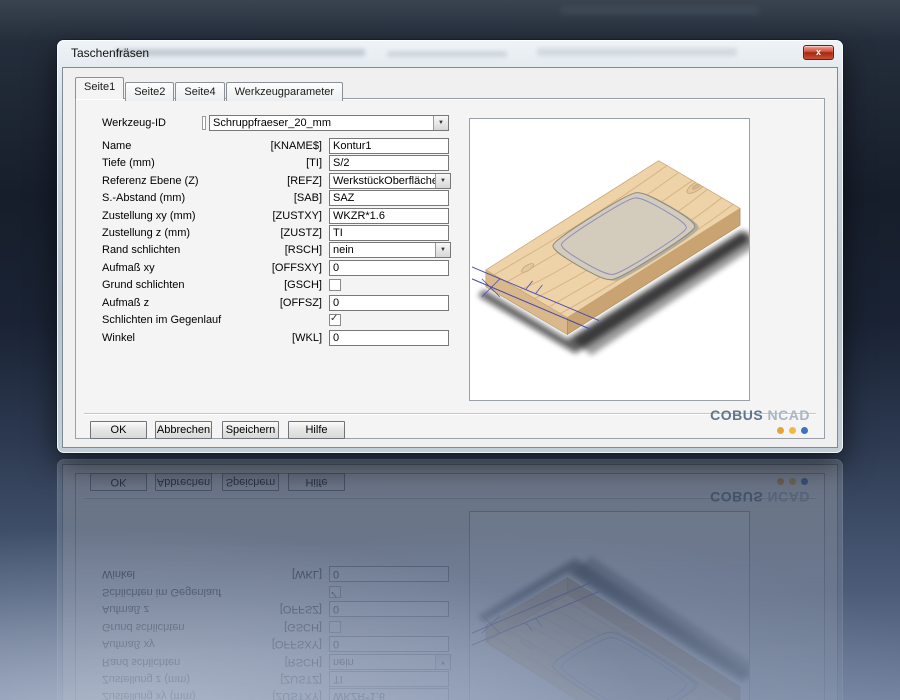 The image size is (900, 700). Describe the element at coordinates (118, 430) in the screenshot. I see `ok-button: OK` at that location.